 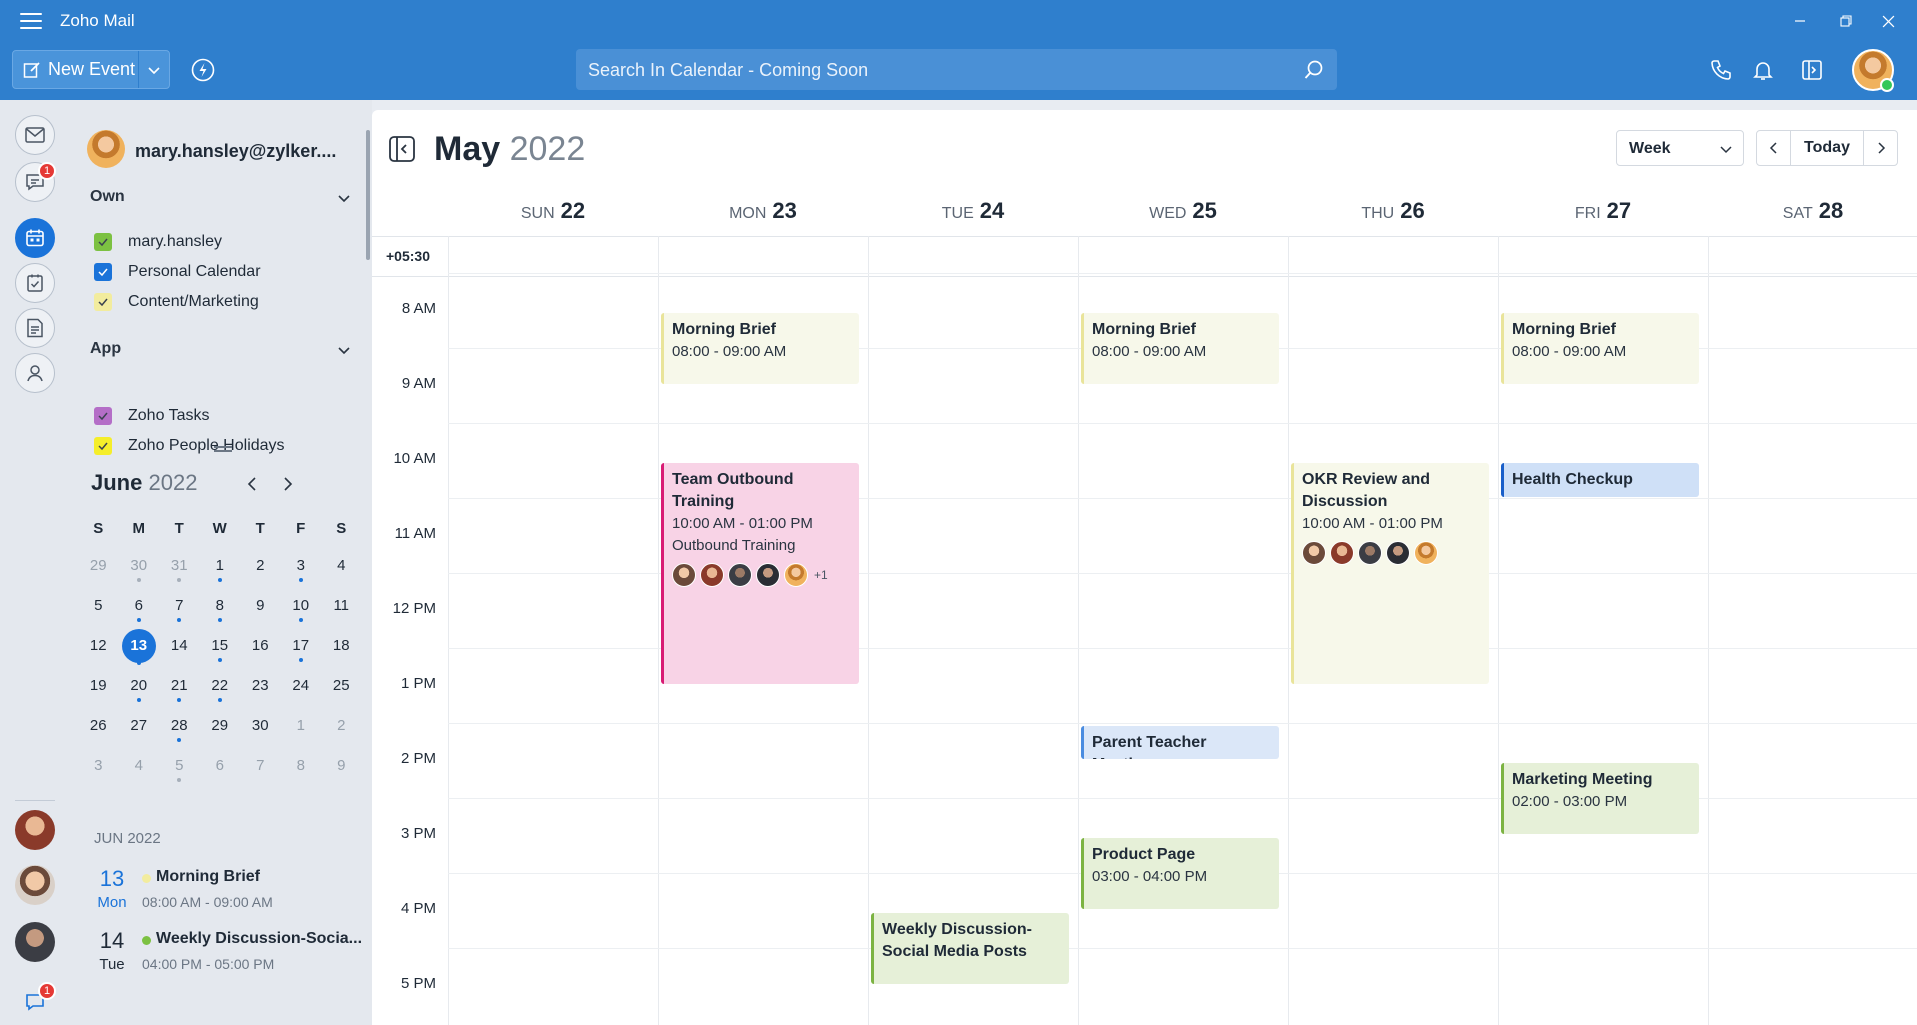 What do you see at coordinates (35, 283) in the screenshot?
I see `rail-tasks` at bounding box center [35, 283].